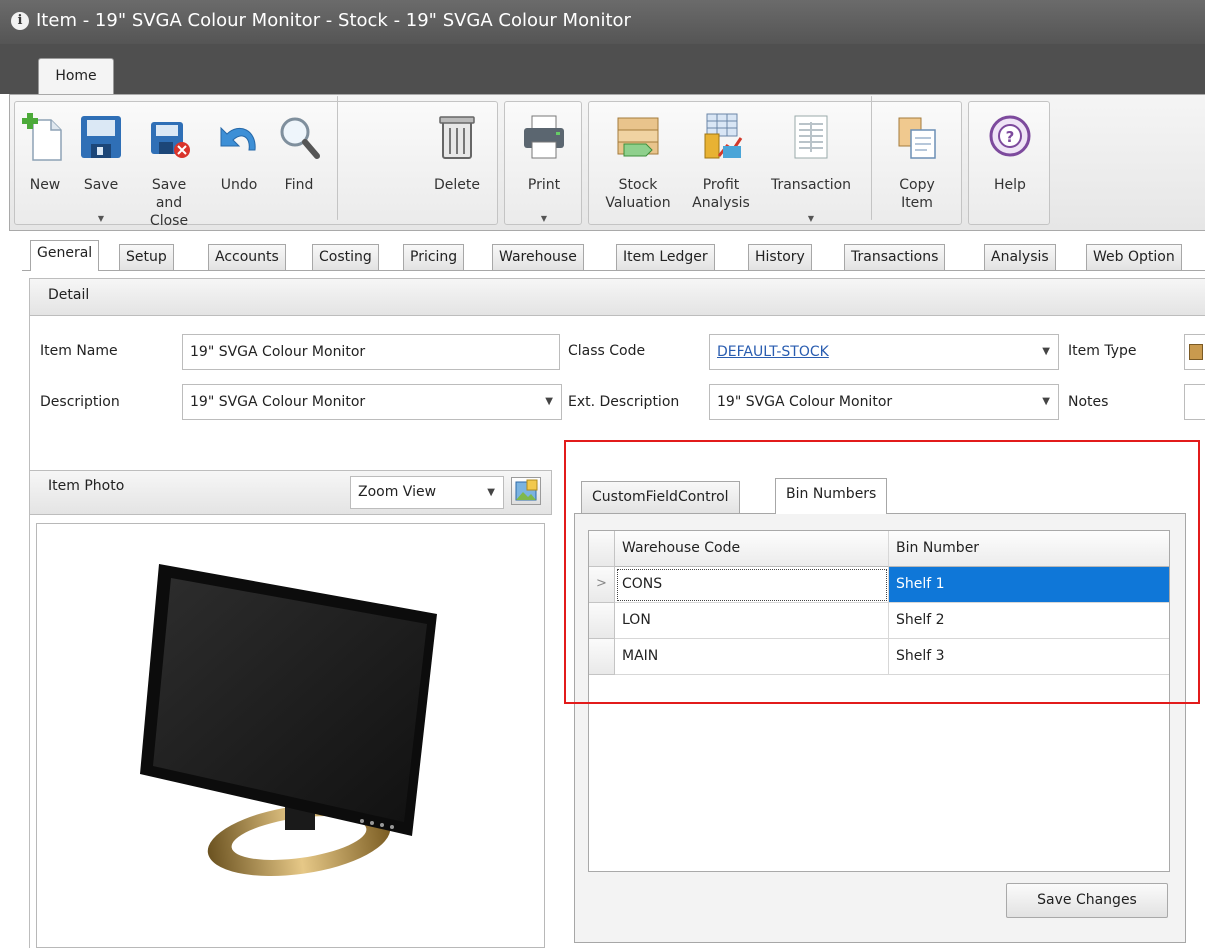 This screenshot has width=1205, height=951. I want to click on row-selector: >, so click(602, 585).